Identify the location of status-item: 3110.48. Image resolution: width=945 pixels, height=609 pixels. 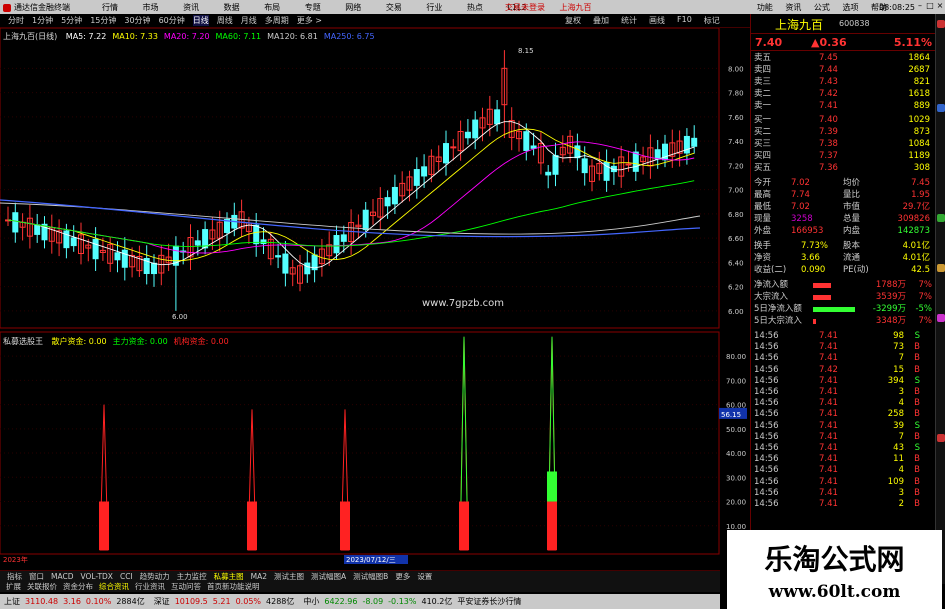
(42, 601).